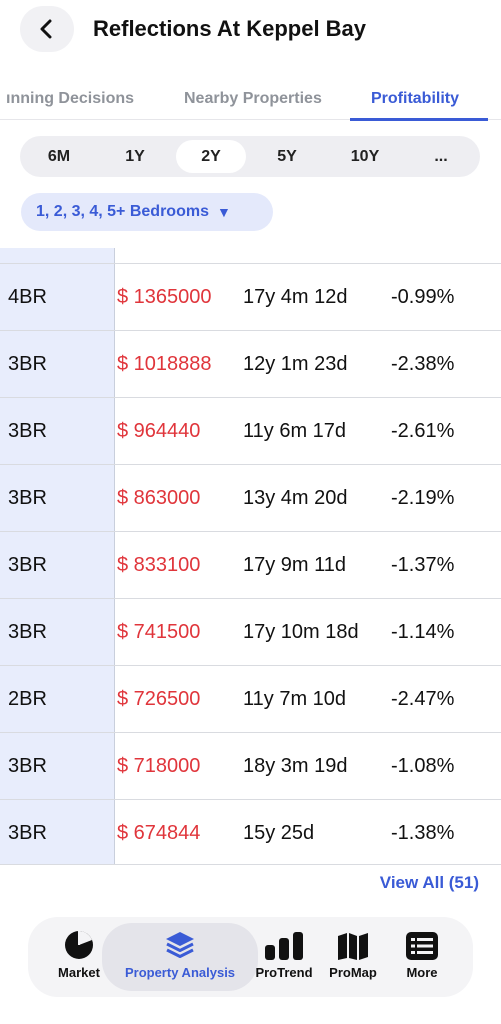  I want to click on map-icon, so click(353, 946).